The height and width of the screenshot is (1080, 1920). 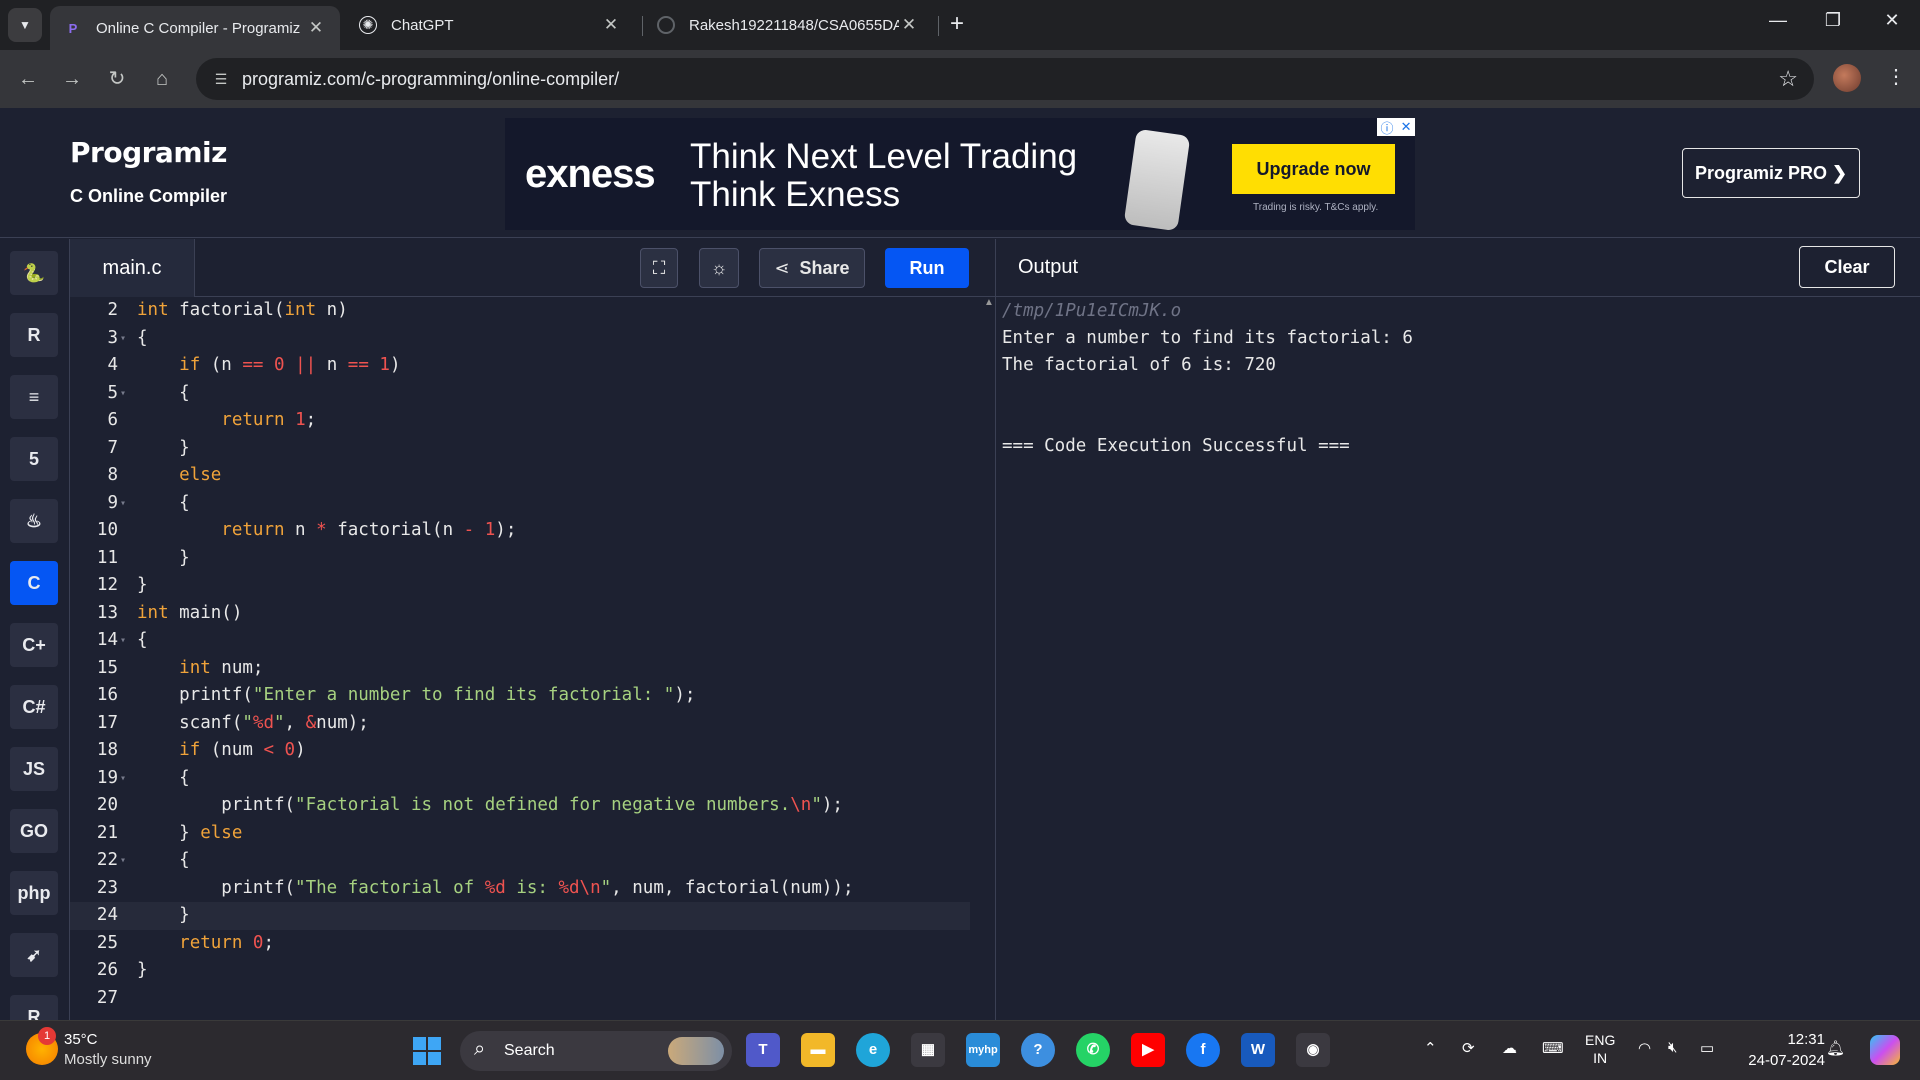 What do you see at coordinates (520, 971) in the screenshot?
I see `code-line: 26}` at bounding box center [520, 971].